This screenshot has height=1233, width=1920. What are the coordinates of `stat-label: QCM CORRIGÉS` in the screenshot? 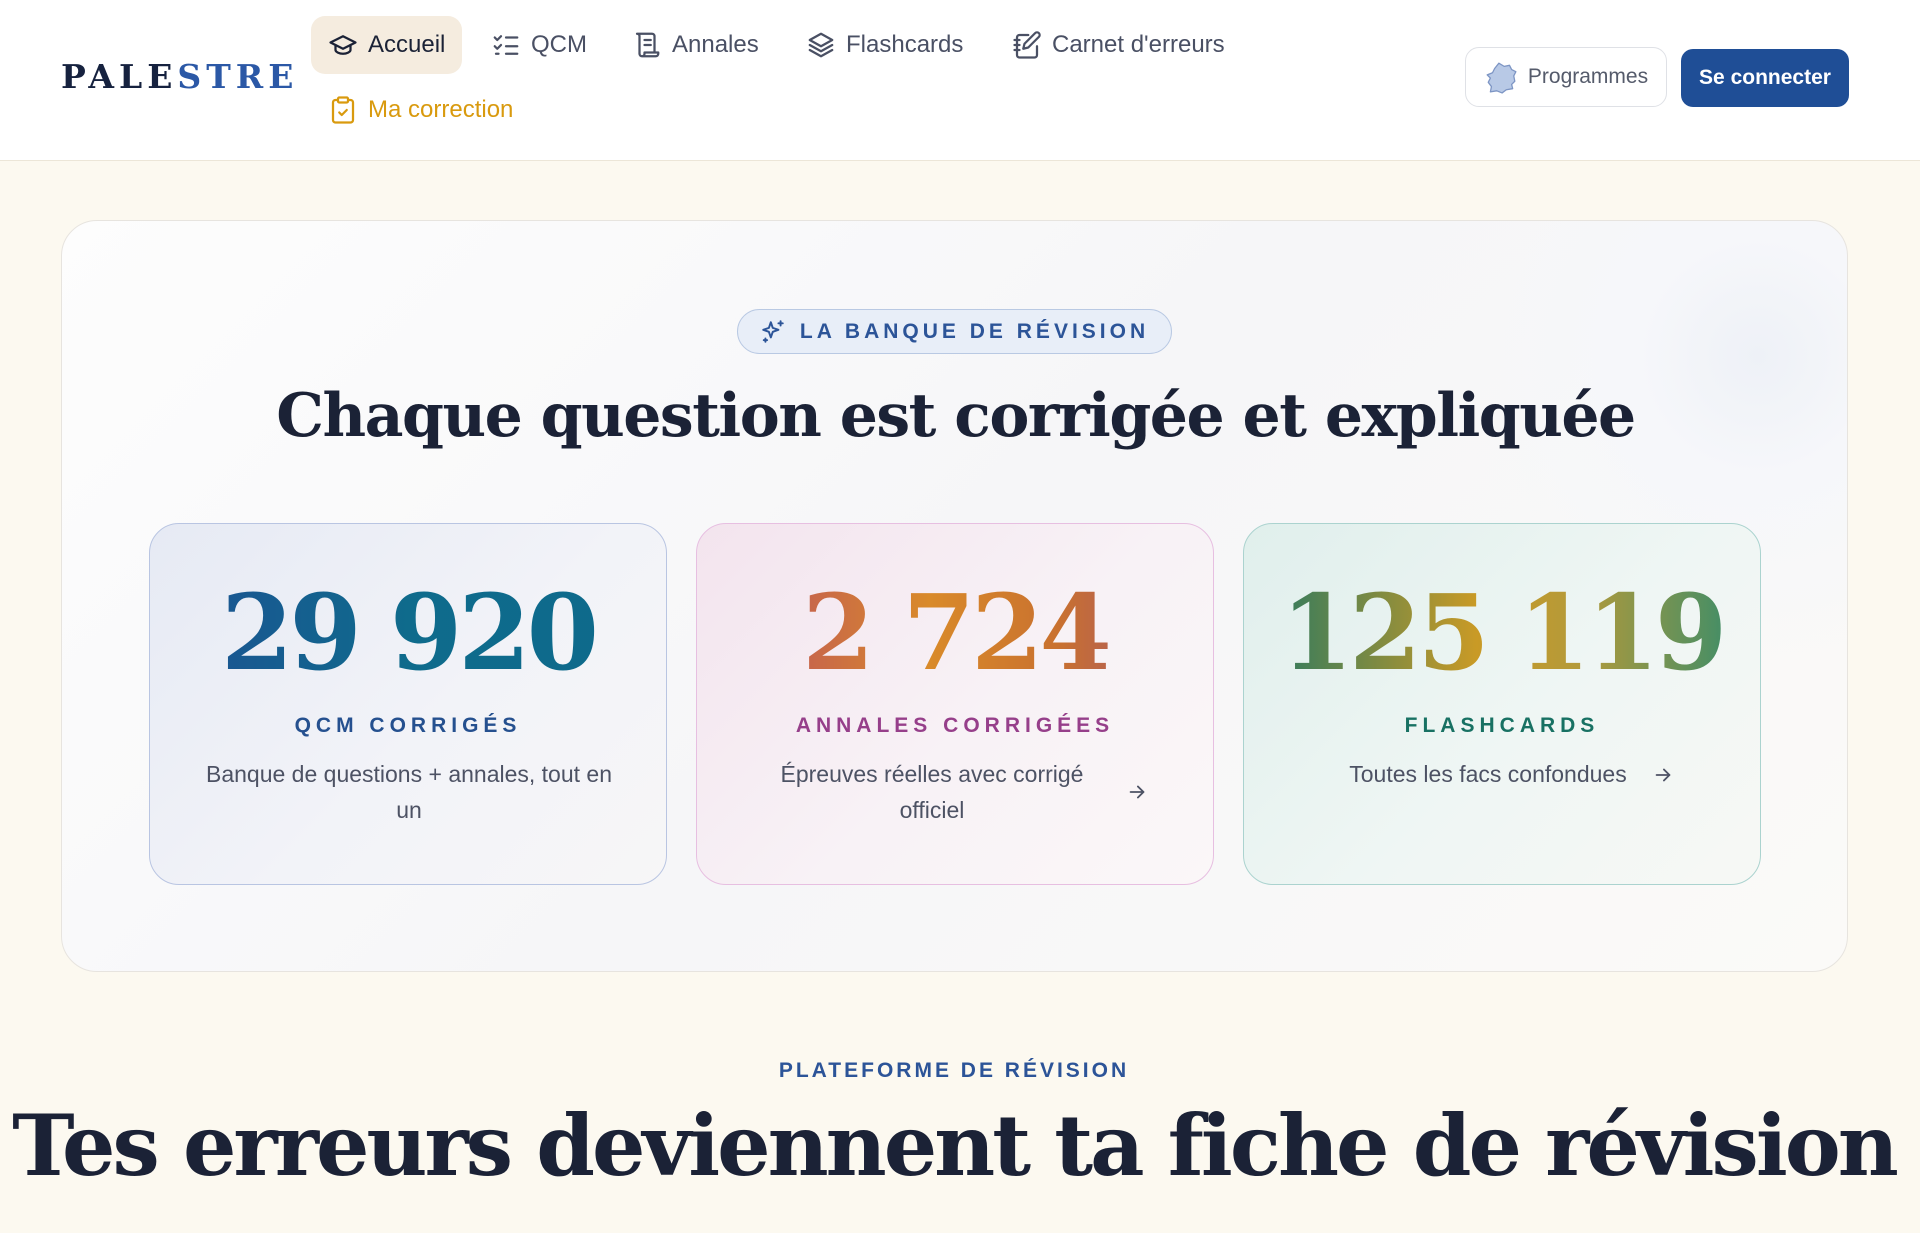 It's located at (408, 725).